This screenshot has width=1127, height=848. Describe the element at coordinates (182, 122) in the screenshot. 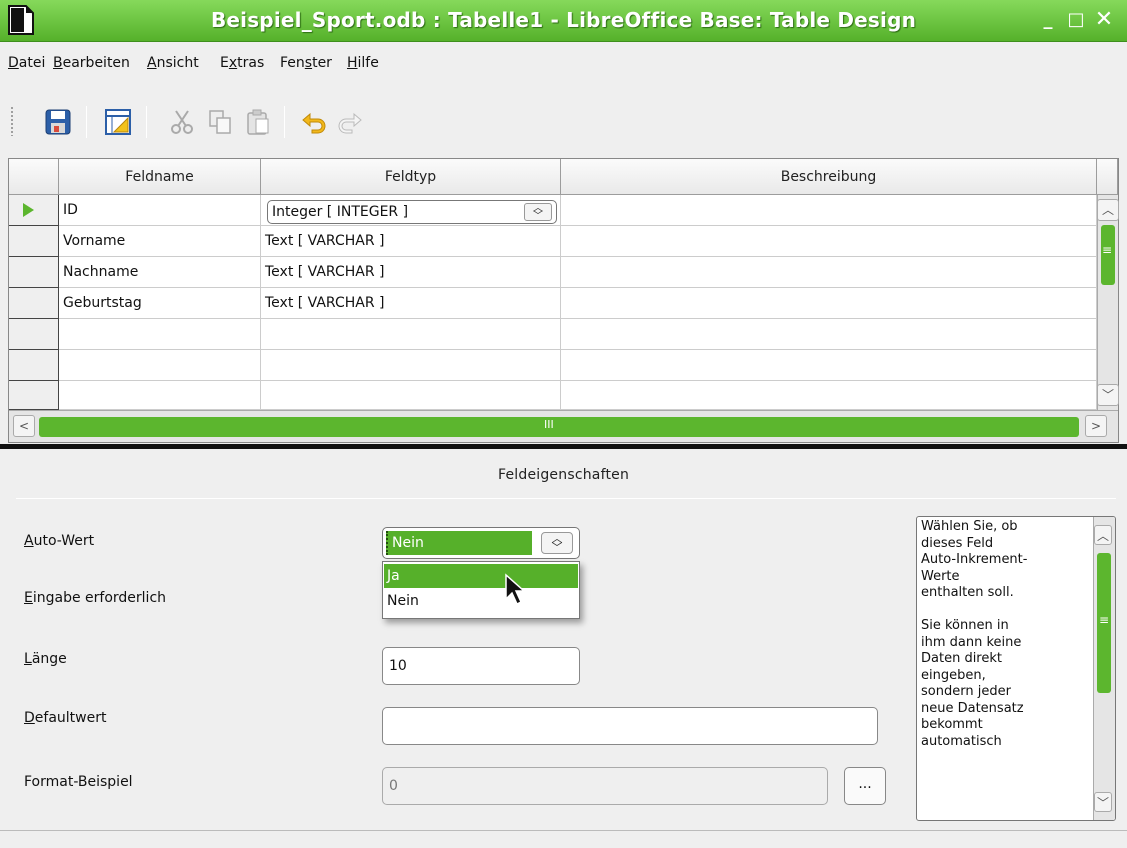

I see `cut-icon` at that location.